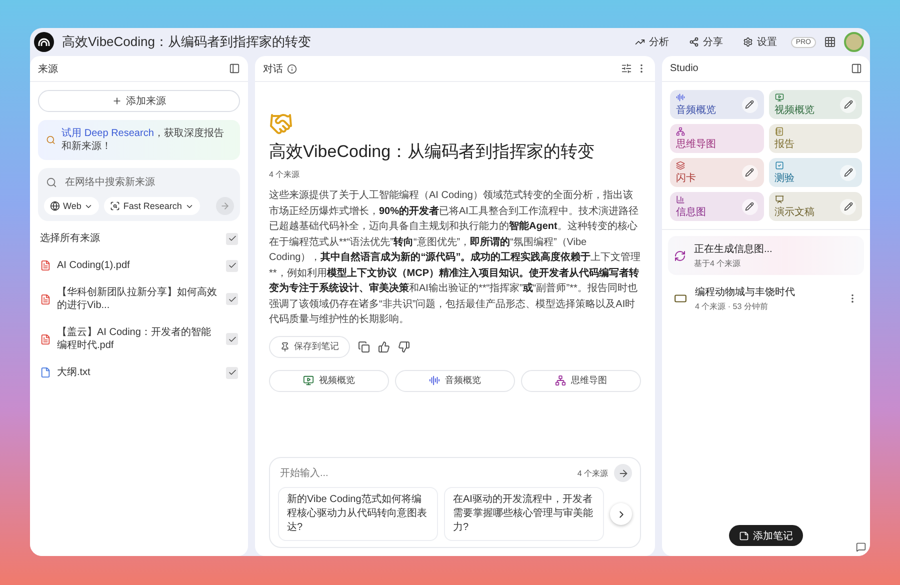 The width and height of the screenshot is (900, 585). I want to click on save-to-note-button: 保存到笔记, so click(309, 347).